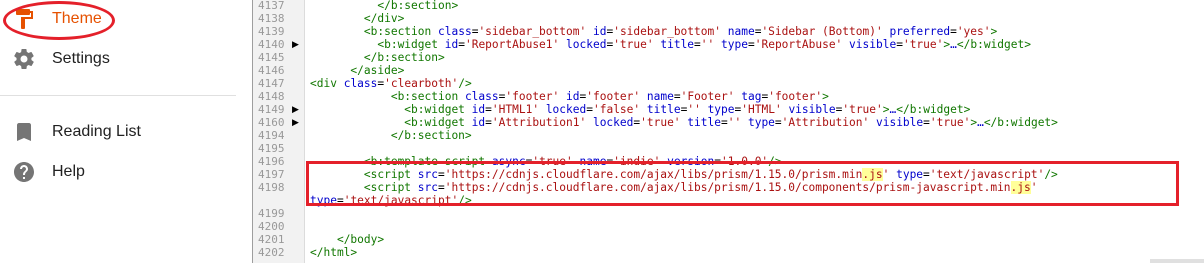 Image resolution: width=1204 pixels, height=263 pixels. What do you see at coordinates (118, 59) in the screenshot?
I see `sidebar-item-settings: Settings` at bounding box center [118, 59].